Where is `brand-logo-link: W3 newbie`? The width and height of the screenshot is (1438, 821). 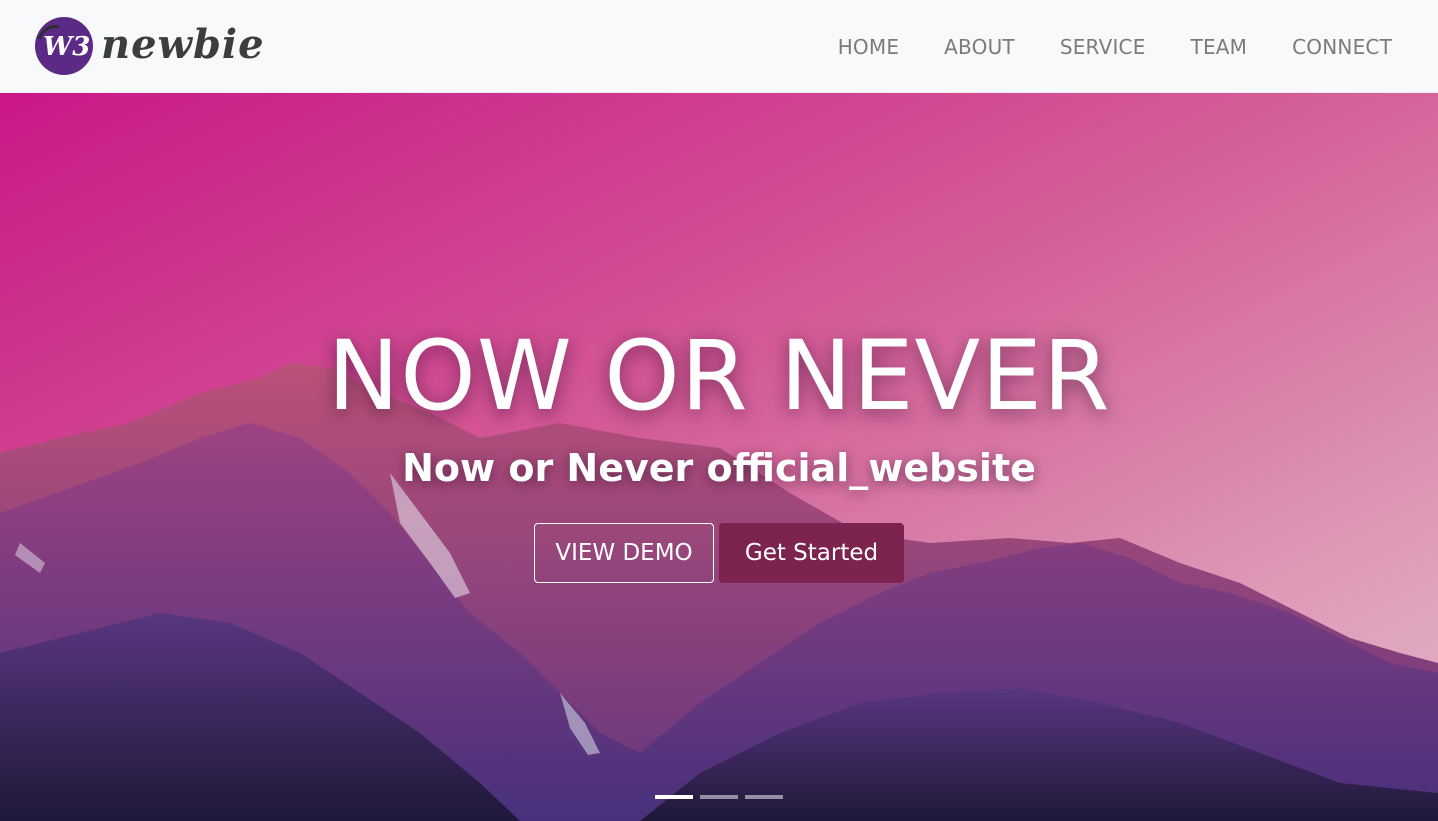
brand-logo-link: W3 newbie is located at coordinates (149, 46).